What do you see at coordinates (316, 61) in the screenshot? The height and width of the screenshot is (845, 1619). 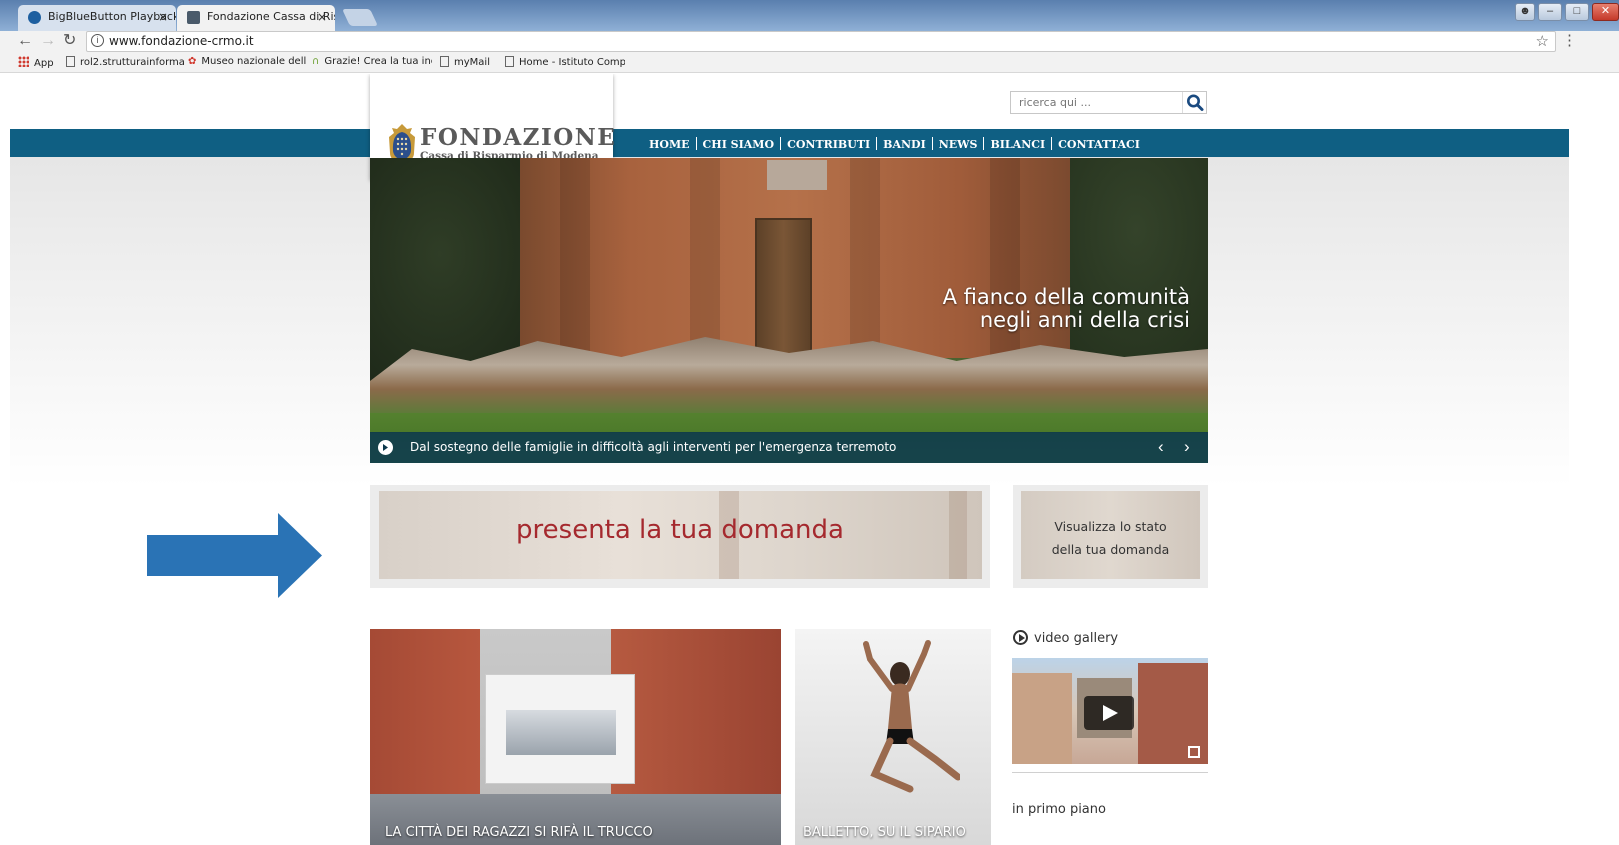 I see `arc-icon: ∩` at bounding box center [316, 61].